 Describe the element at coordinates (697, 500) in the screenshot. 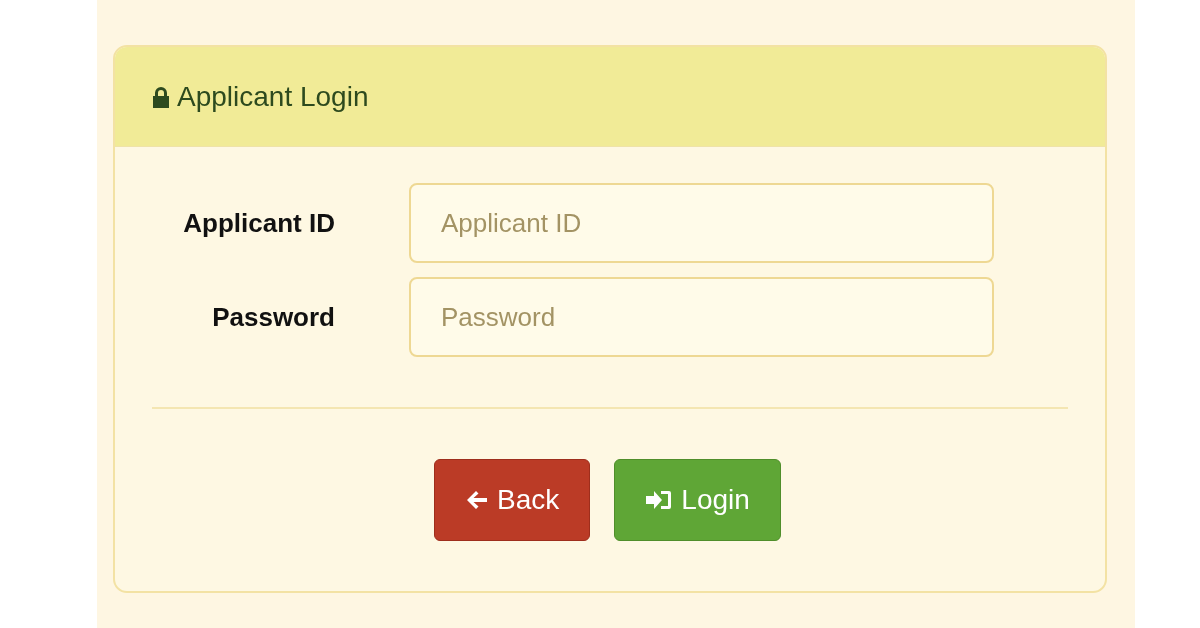

I see `login-button: Login` at that location.